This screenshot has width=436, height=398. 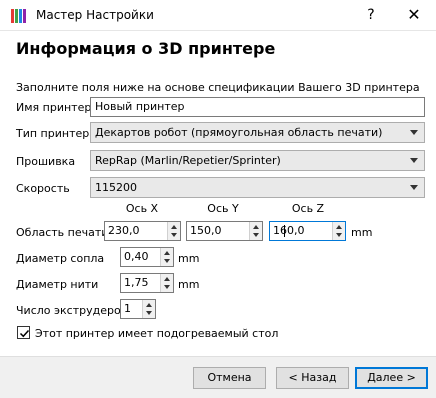 I want to click on nozzle-diameter-value: 0,40, so click(x=136, y=256).